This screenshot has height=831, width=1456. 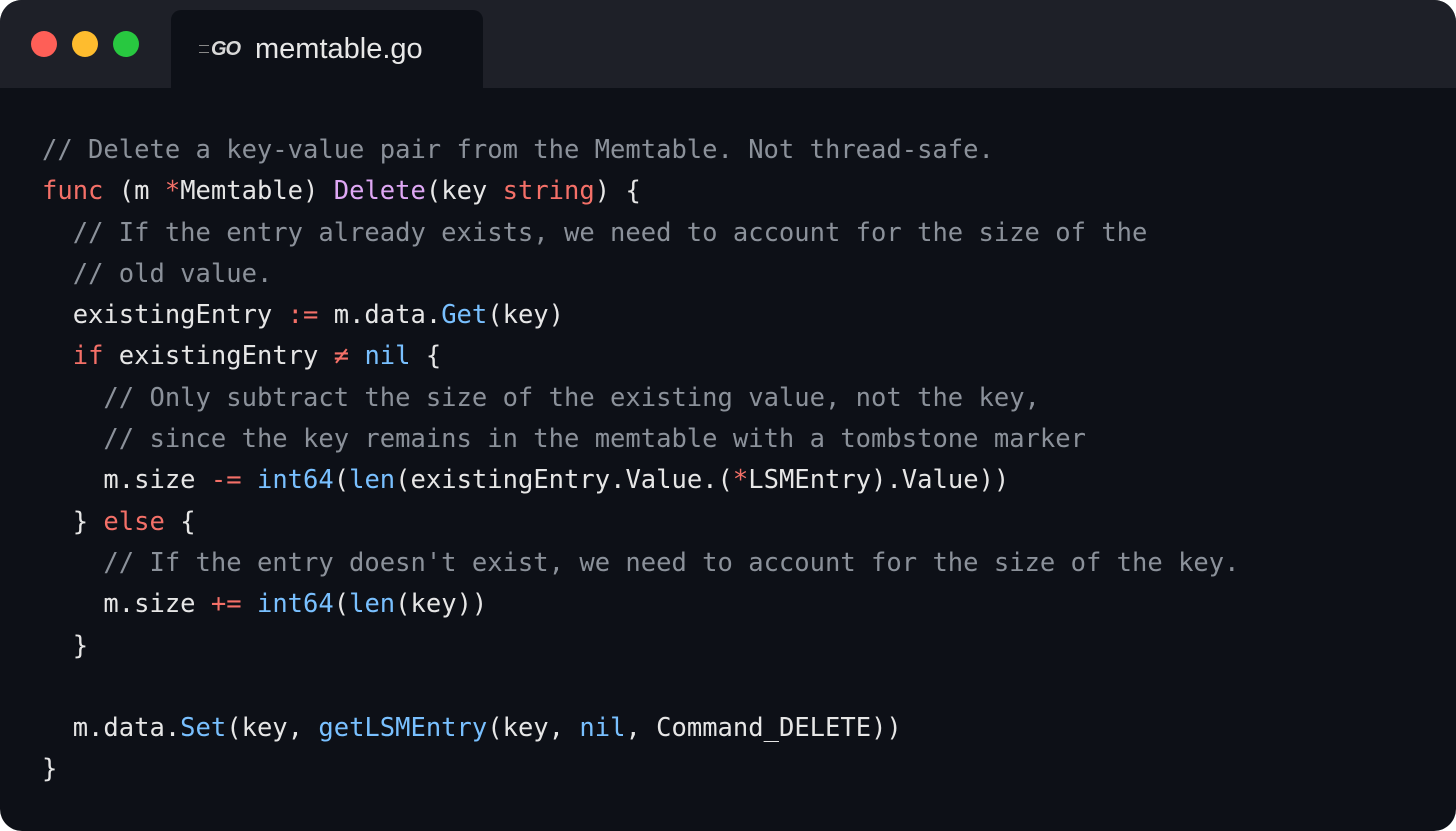 What do you see at coordinates (303, 315) in the screenshot?
I see `code-token: :=` at bounding box center [303, 315].